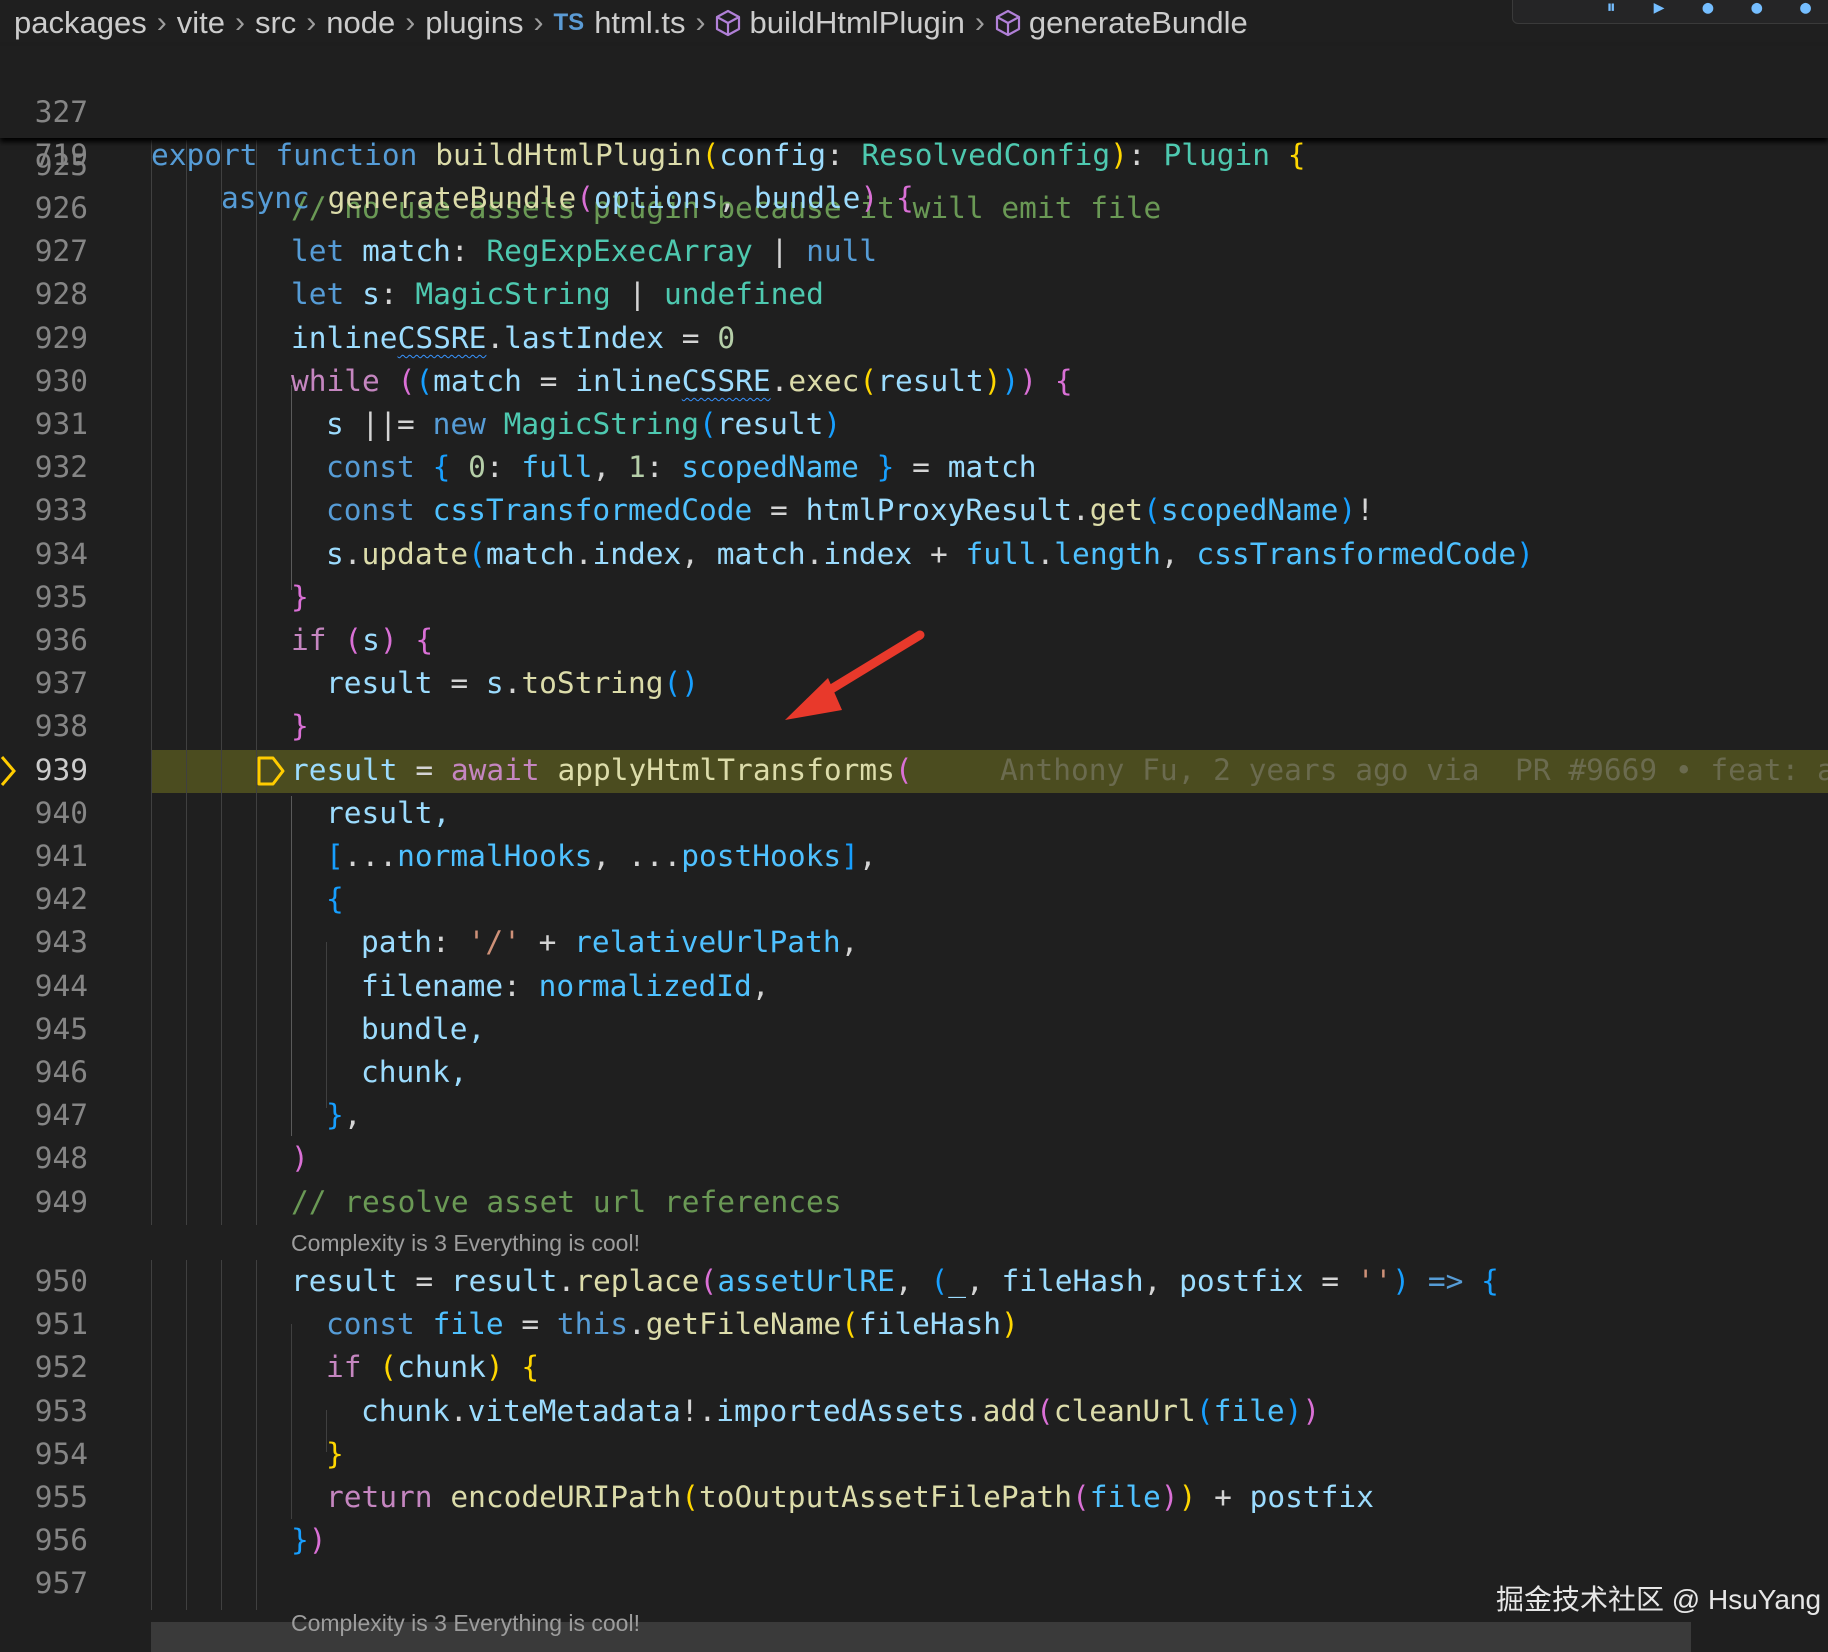  What do you see at coordinates (565, 986) in the screenshot?
I see `code-line: filename: normalizedId,` at bounding box center [565, 986].